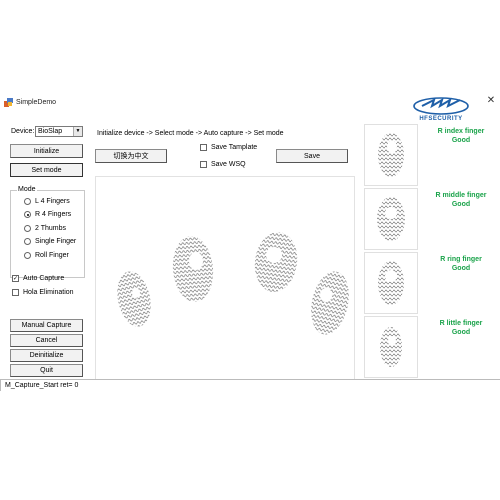  What do you see at coordinates (461, 264) in the screenshot?
I see `finger-result-ring: R ring finger Good` at bounding box center [461, 264].